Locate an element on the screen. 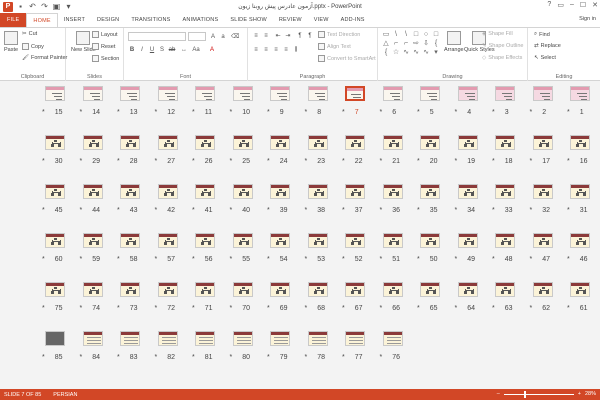  clear-format-icon: ⌫ is located at coordinates (235, 37).